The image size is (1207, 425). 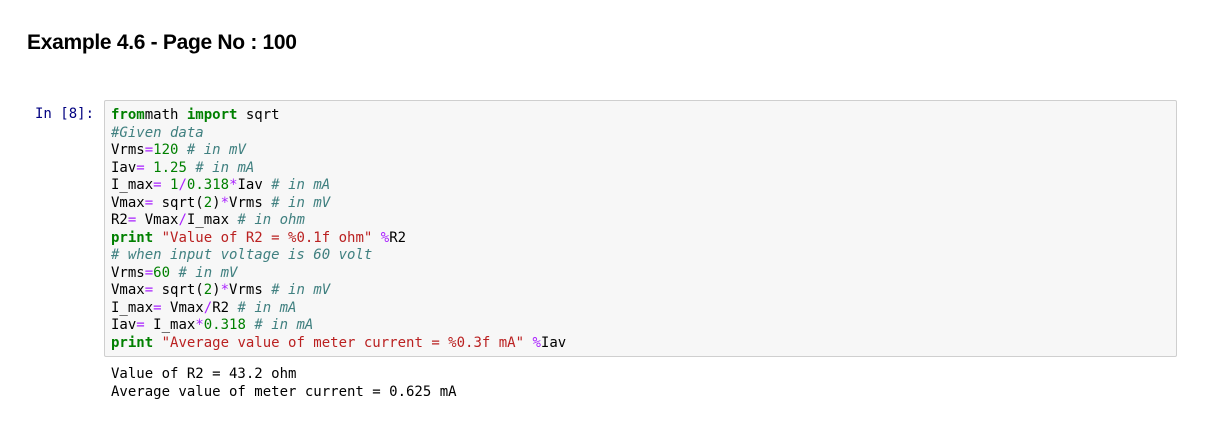 What do you see at coordinates (157, 132) in the screenshot?
I see `code-token: #Given data` at bounding box center [157, 132].